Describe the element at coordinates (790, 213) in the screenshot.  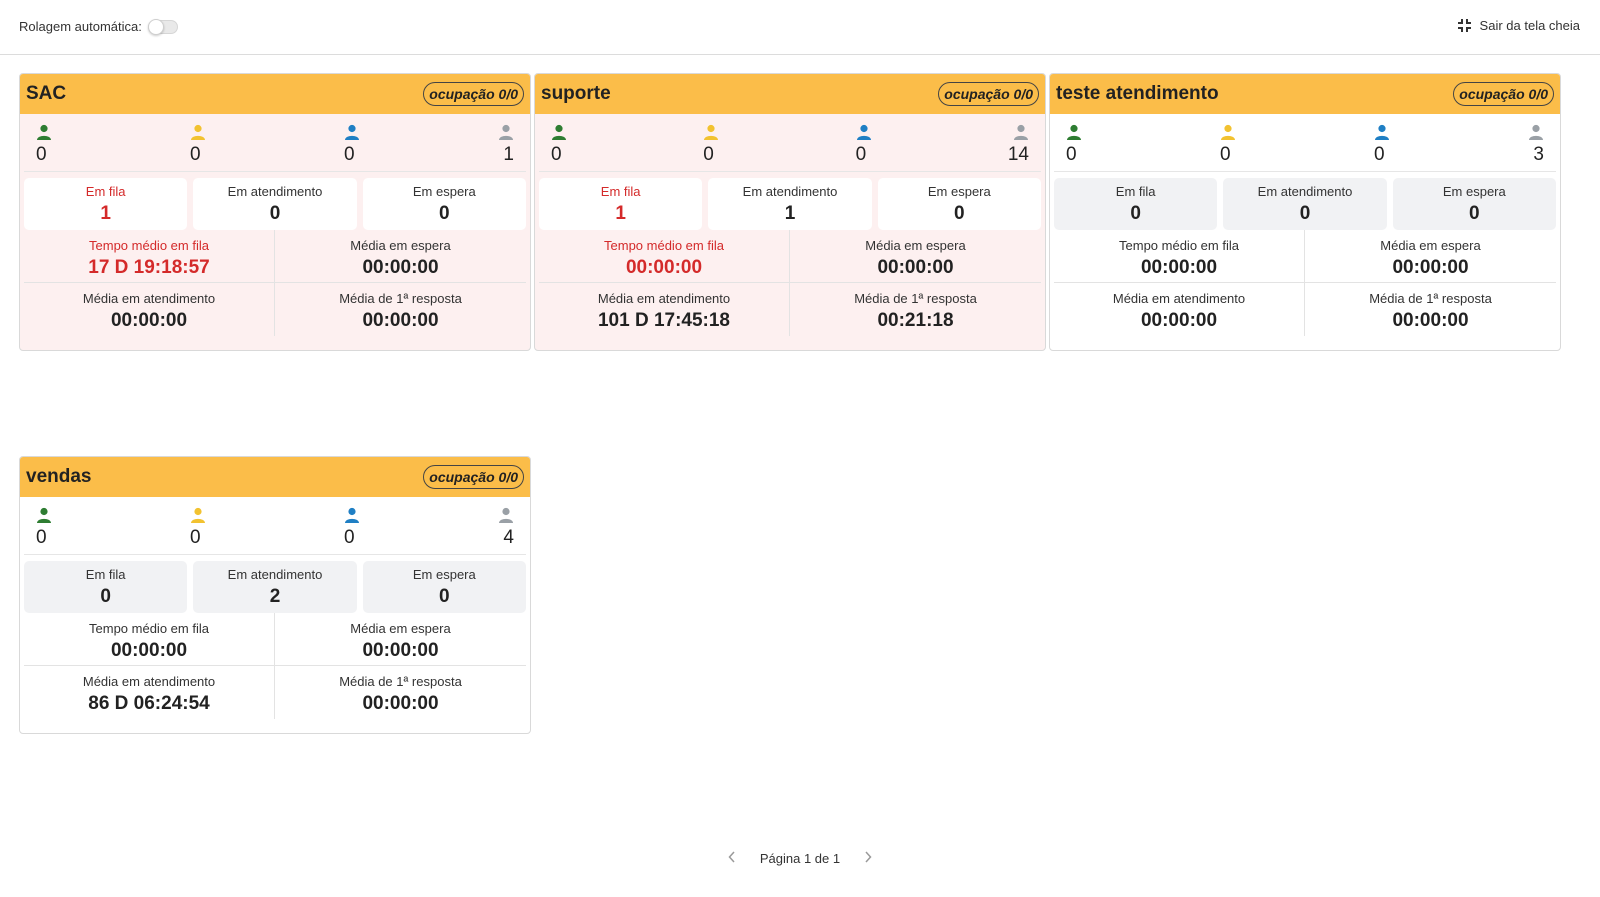
I see `in-service-value: 1` at that location.